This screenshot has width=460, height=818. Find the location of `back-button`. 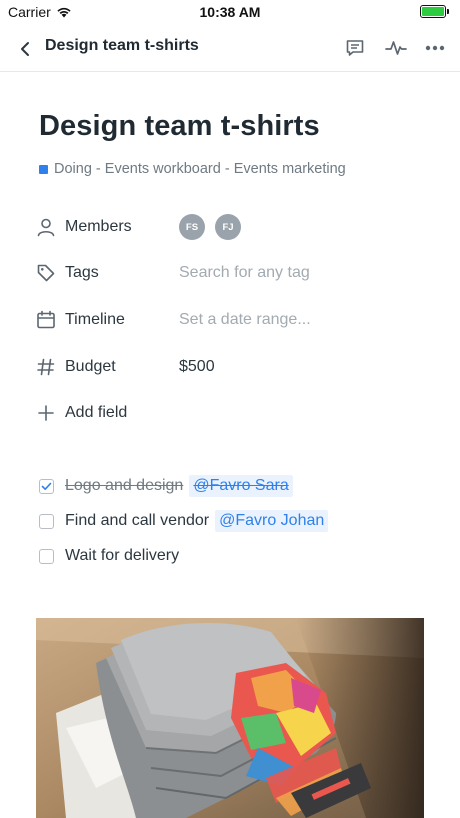

back-button is located at coordinates (25, 49).